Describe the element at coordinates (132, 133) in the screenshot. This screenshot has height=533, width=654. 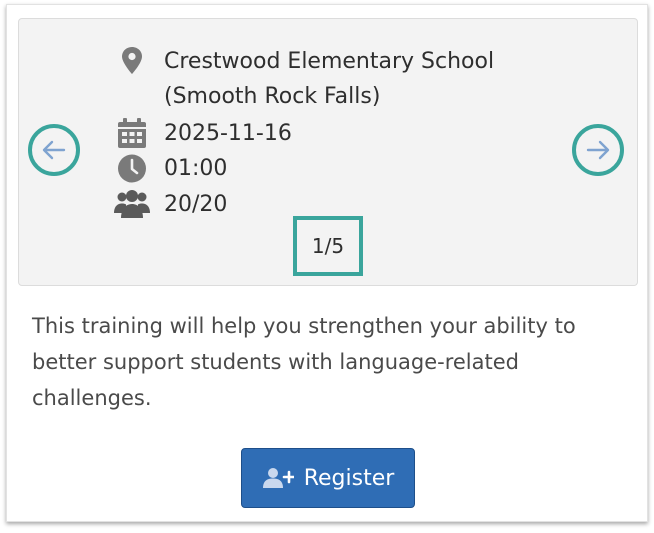
I see `calendar-icon` at that location.